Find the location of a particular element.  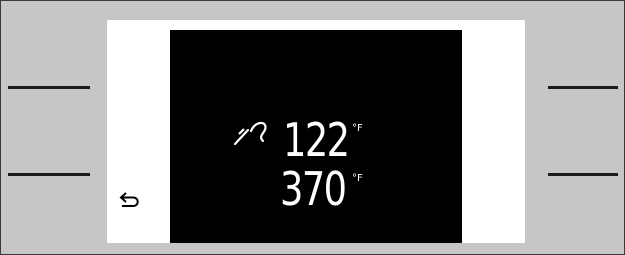

oven-temperature-unit: °F is located at coordinates (357, 178).